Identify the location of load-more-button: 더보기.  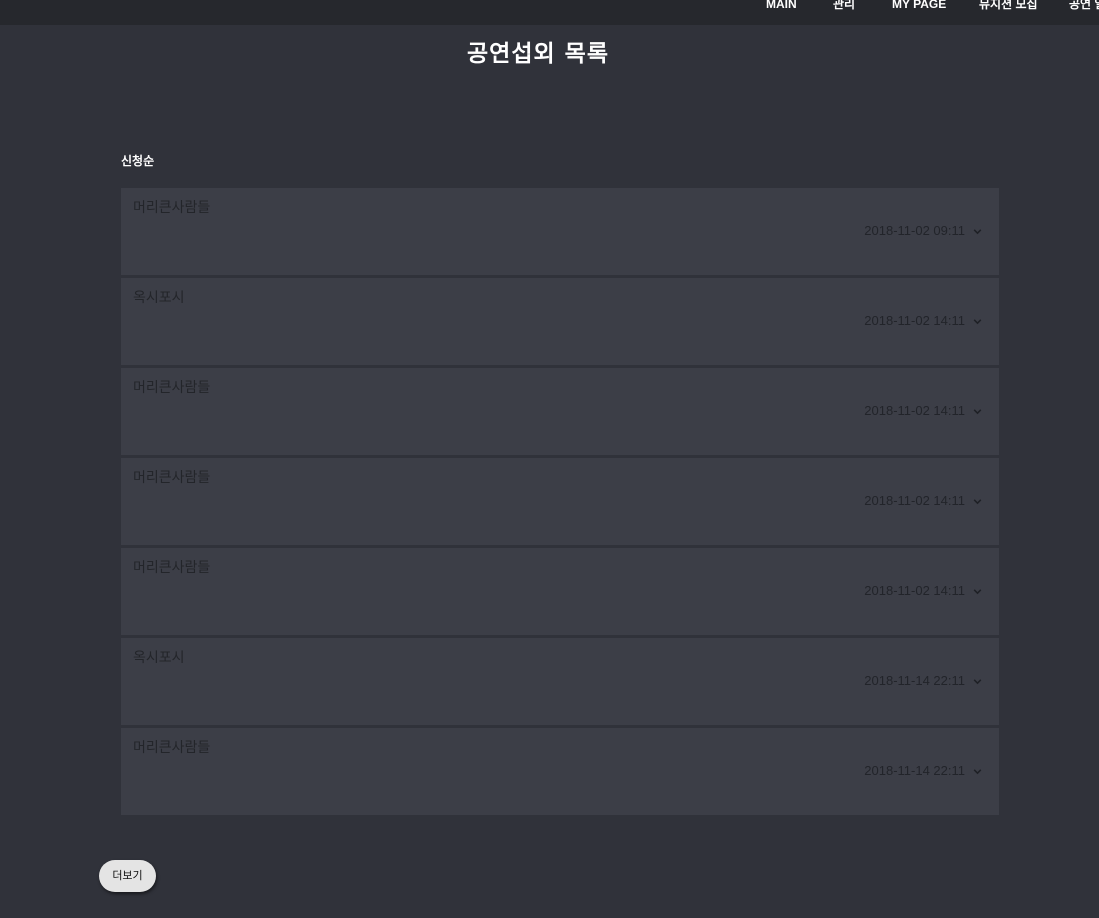
(127, 876).